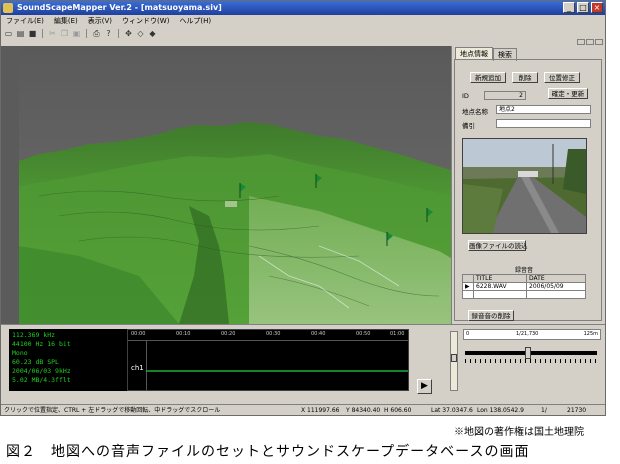 The height and width of the screenshot is (464, 620). I want to click on mdi-close-icon, so click(599, 42).